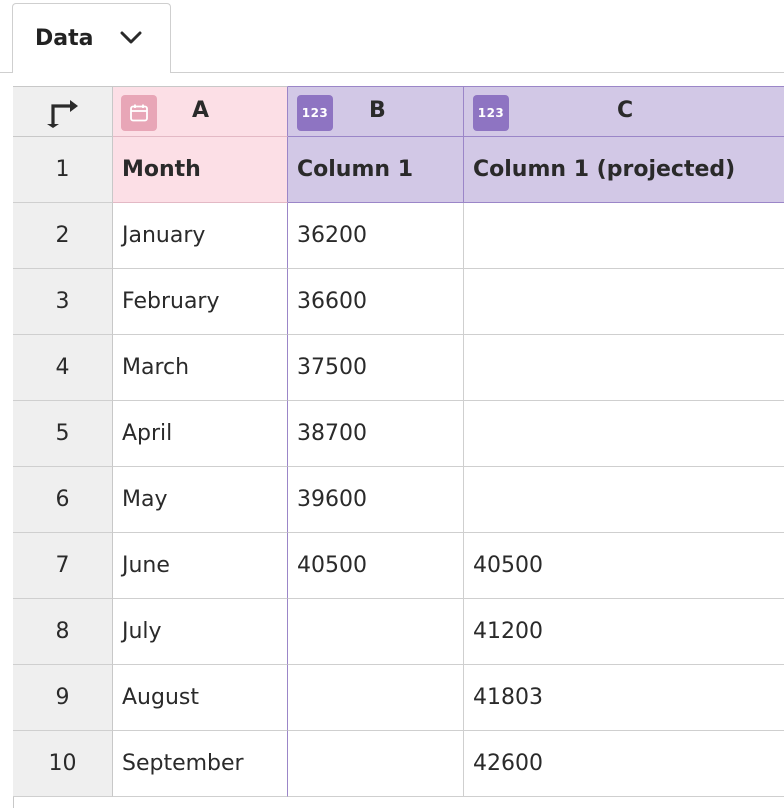  I want to click on cell-a6: May, so click(200, 500).